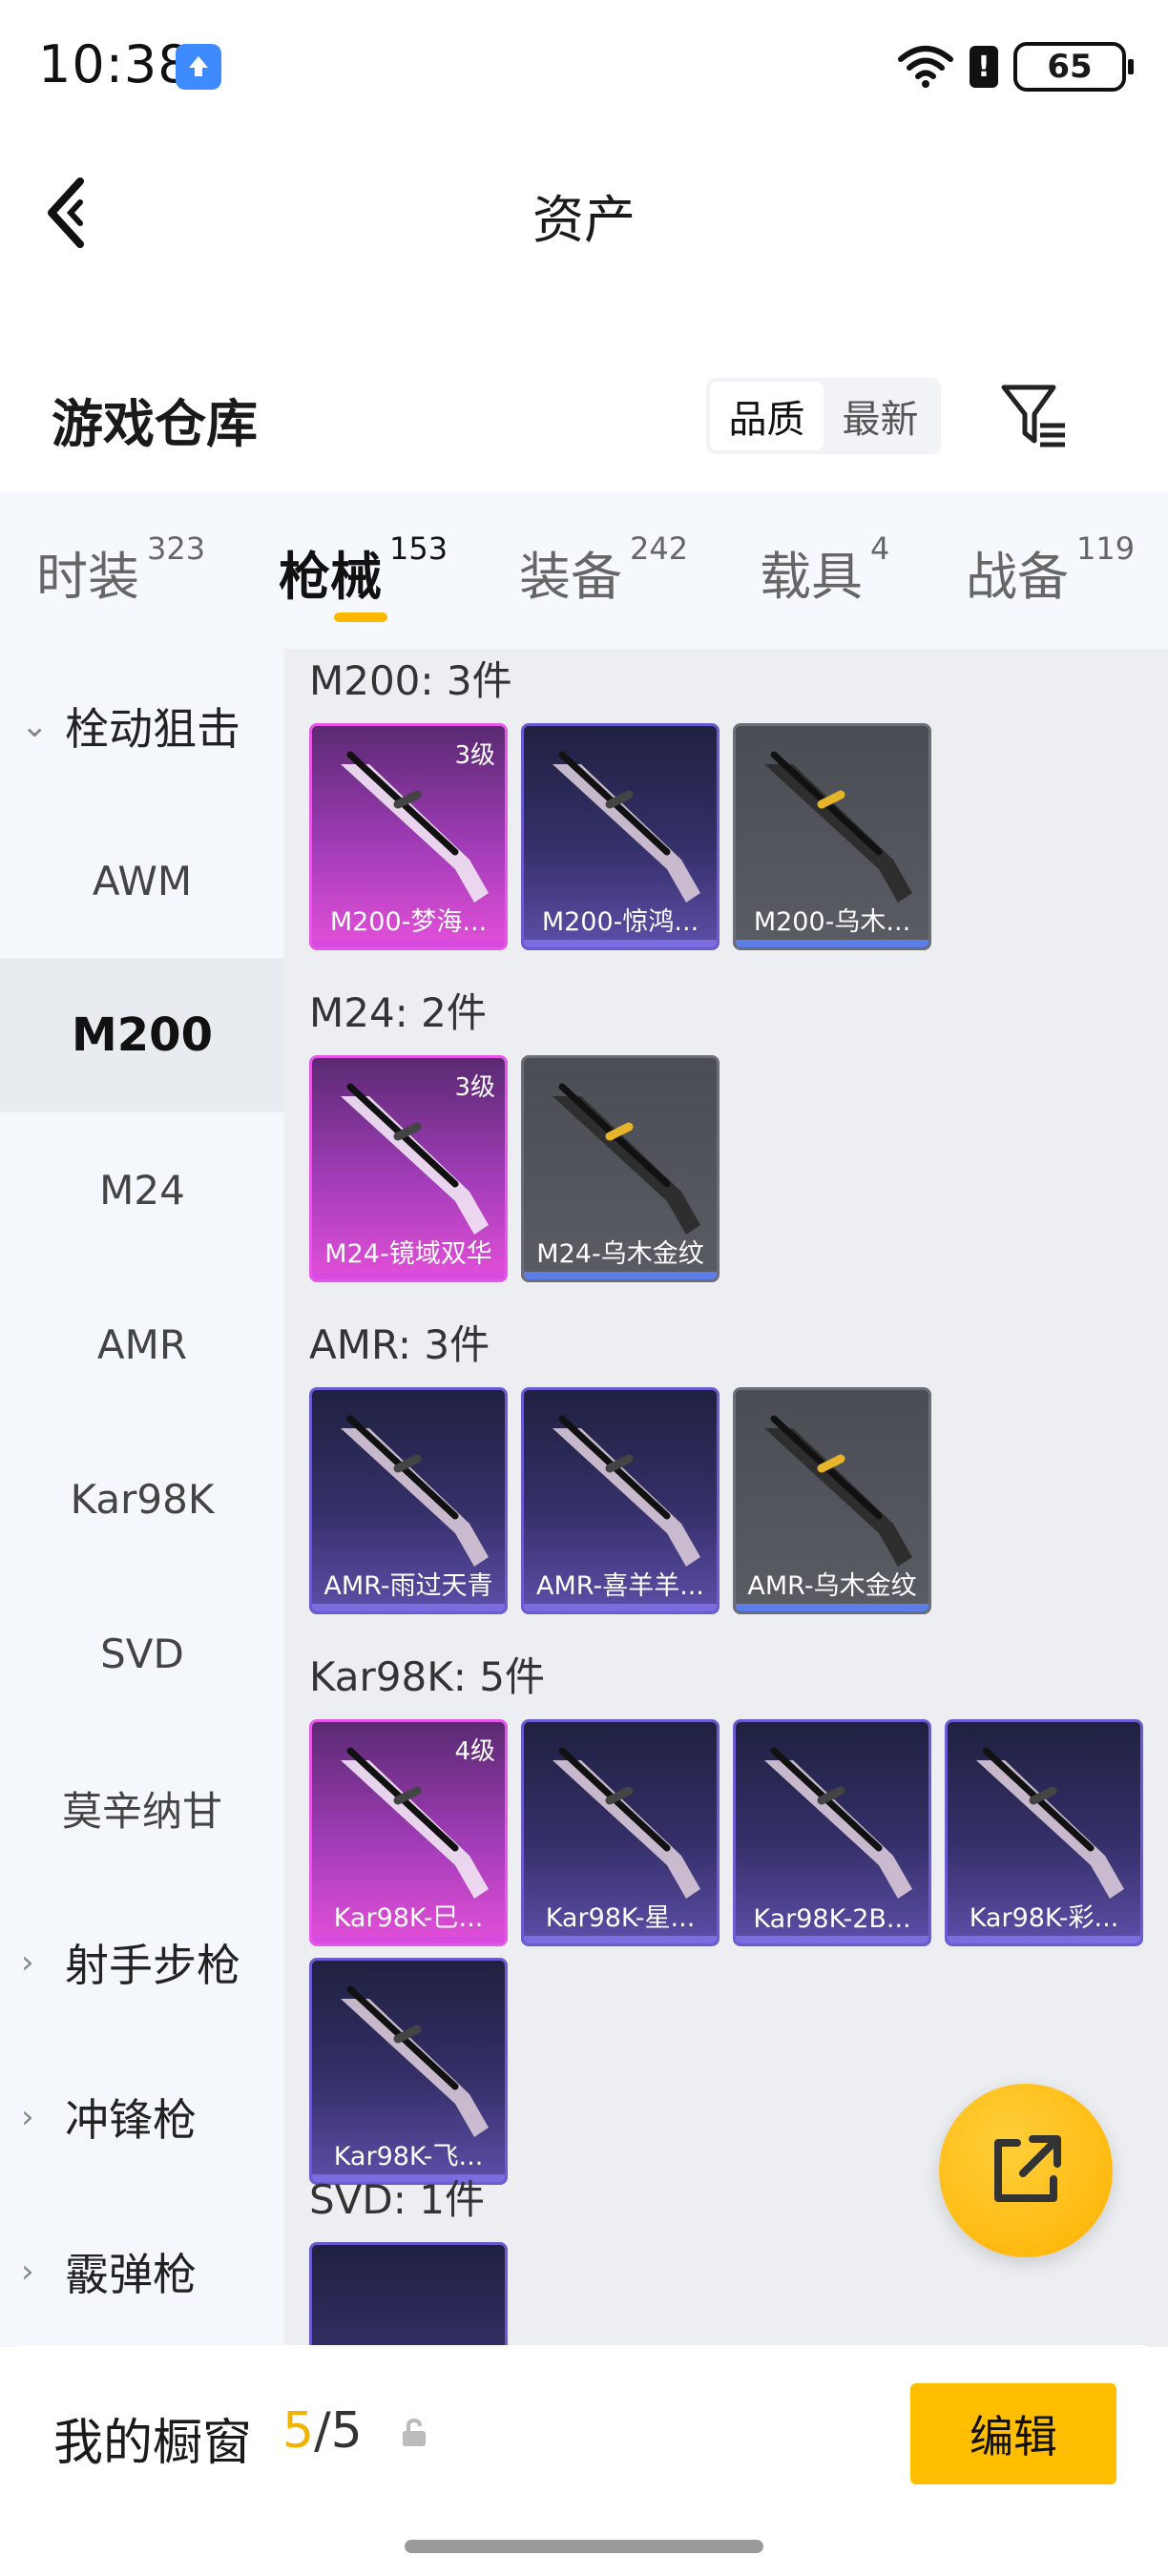 This screenshot has width=1168, height=2576. I want to click on sidebar-group-label: 射手步枪, so click(152, 1965).